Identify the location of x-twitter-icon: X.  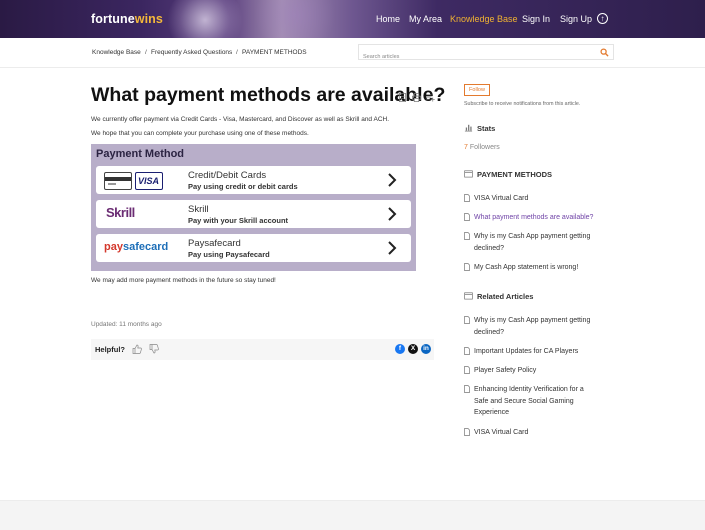
(413, 349).